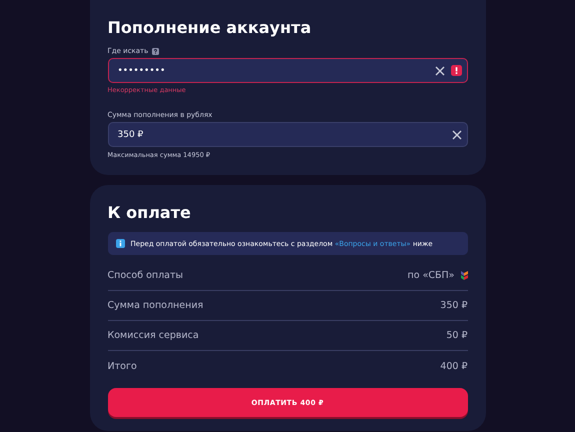 The image size is (575, 432). I want to click on row-value: 400 ₽, so click(454, 366).